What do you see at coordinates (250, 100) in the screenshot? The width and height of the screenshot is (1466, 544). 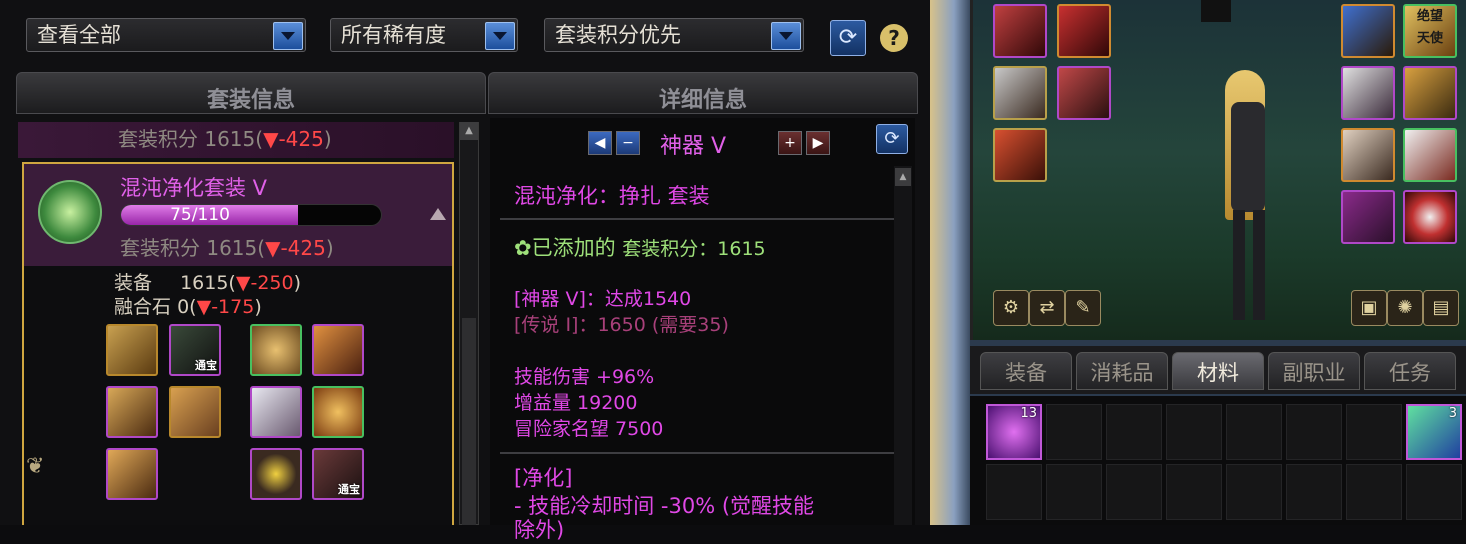 I see `set-info-title: 套装信息` at bounding box center [250, 100].